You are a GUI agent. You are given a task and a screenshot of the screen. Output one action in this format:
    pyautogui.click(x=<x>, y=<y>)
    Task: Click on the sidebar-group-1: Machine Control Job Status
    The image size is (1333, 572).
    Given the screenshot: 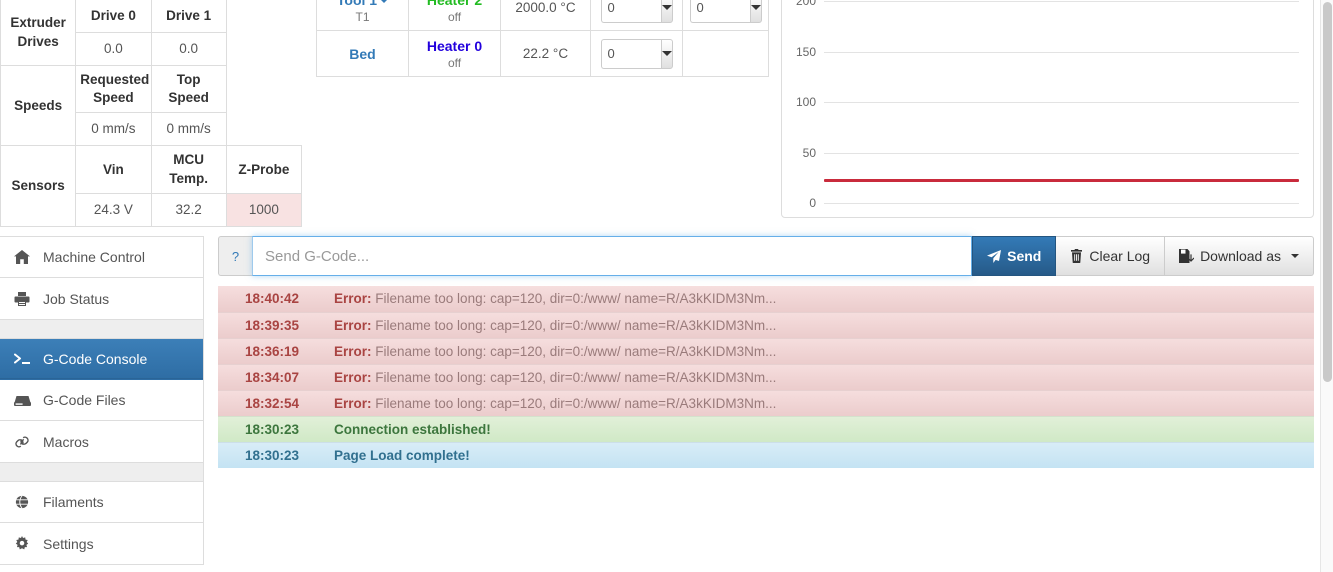 What is the action you would take?
    pyautogui.click(x=102, y=278)
    